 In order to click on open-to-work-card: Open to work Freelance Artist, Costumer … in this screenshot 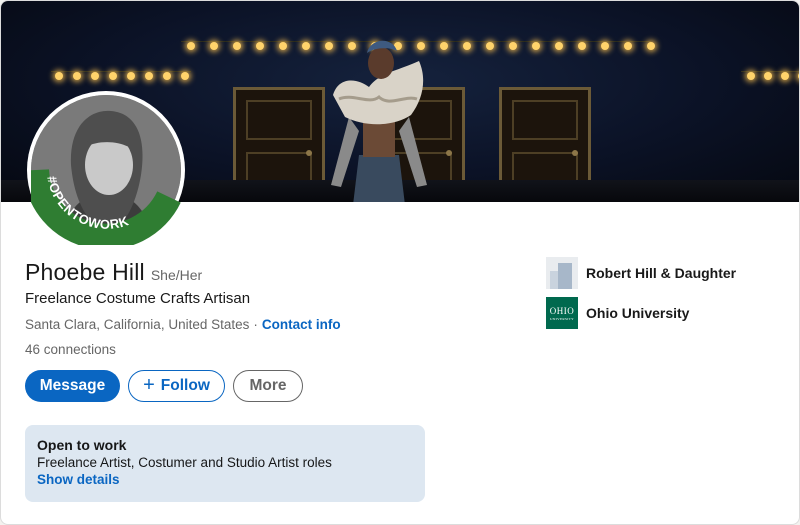, I will do `click(225, 463)`.